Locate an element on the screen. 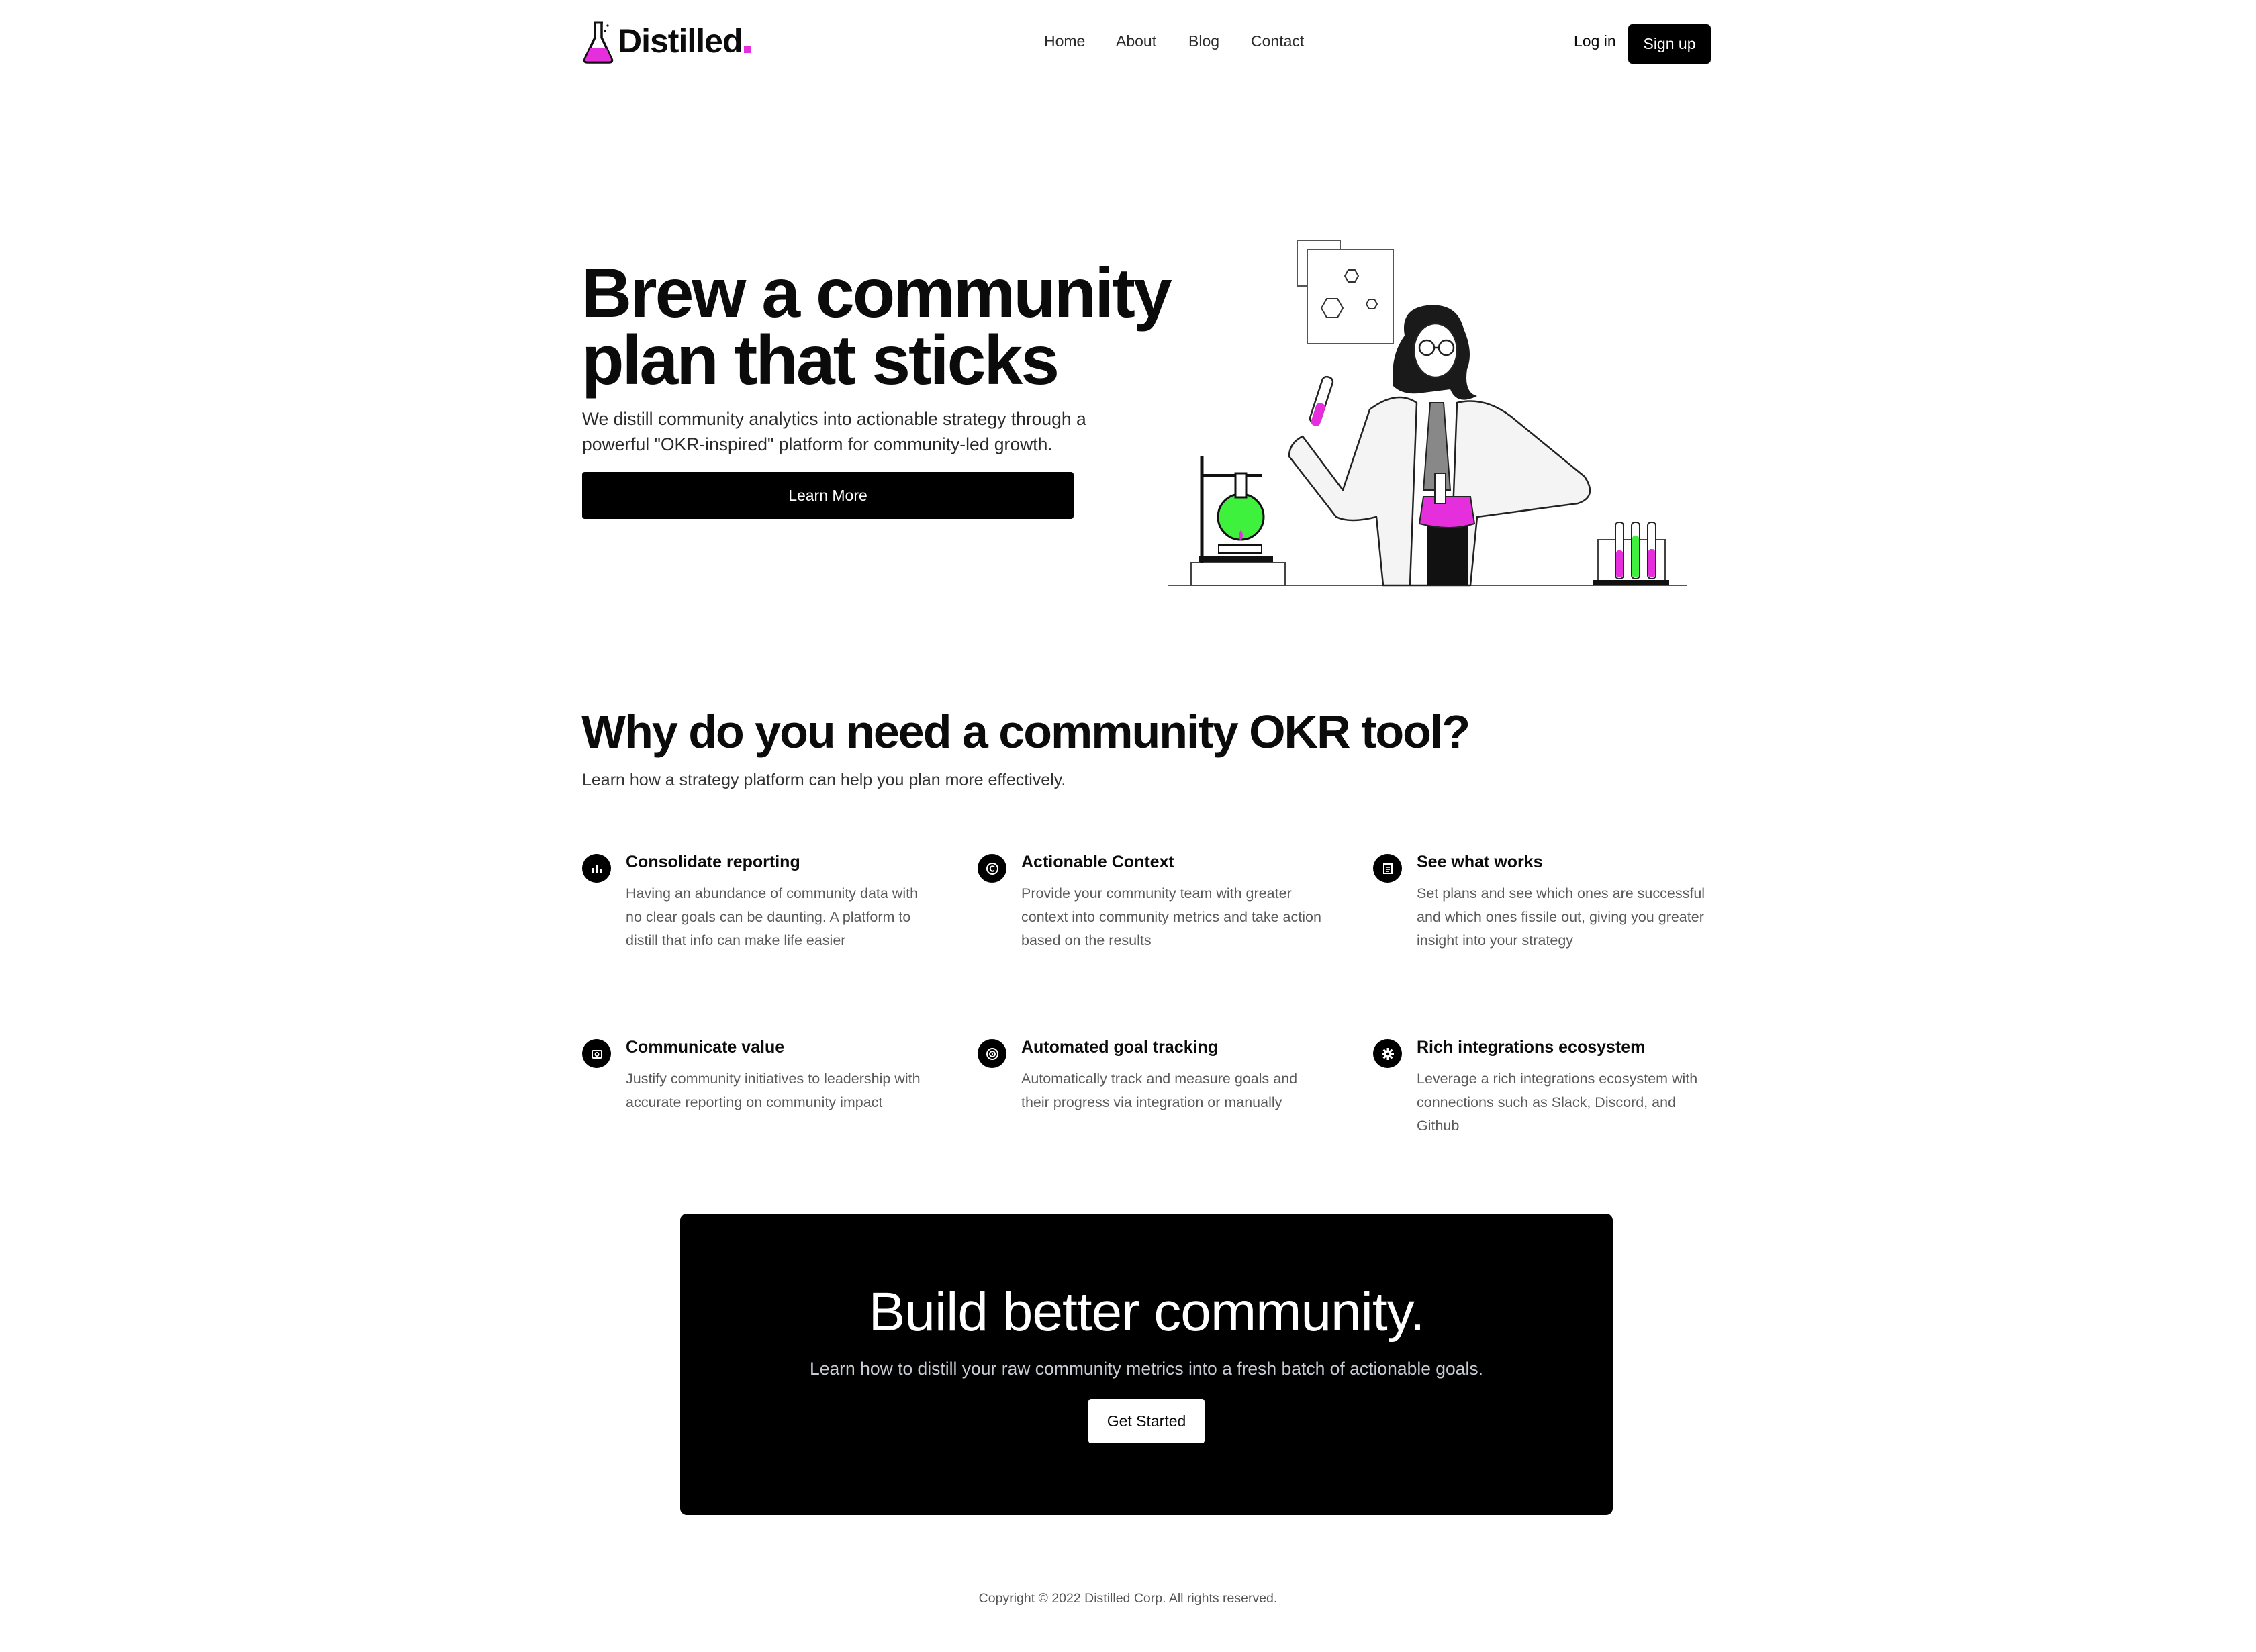  feature-title: Consolidate reporting is located at coordinates (713, 862).